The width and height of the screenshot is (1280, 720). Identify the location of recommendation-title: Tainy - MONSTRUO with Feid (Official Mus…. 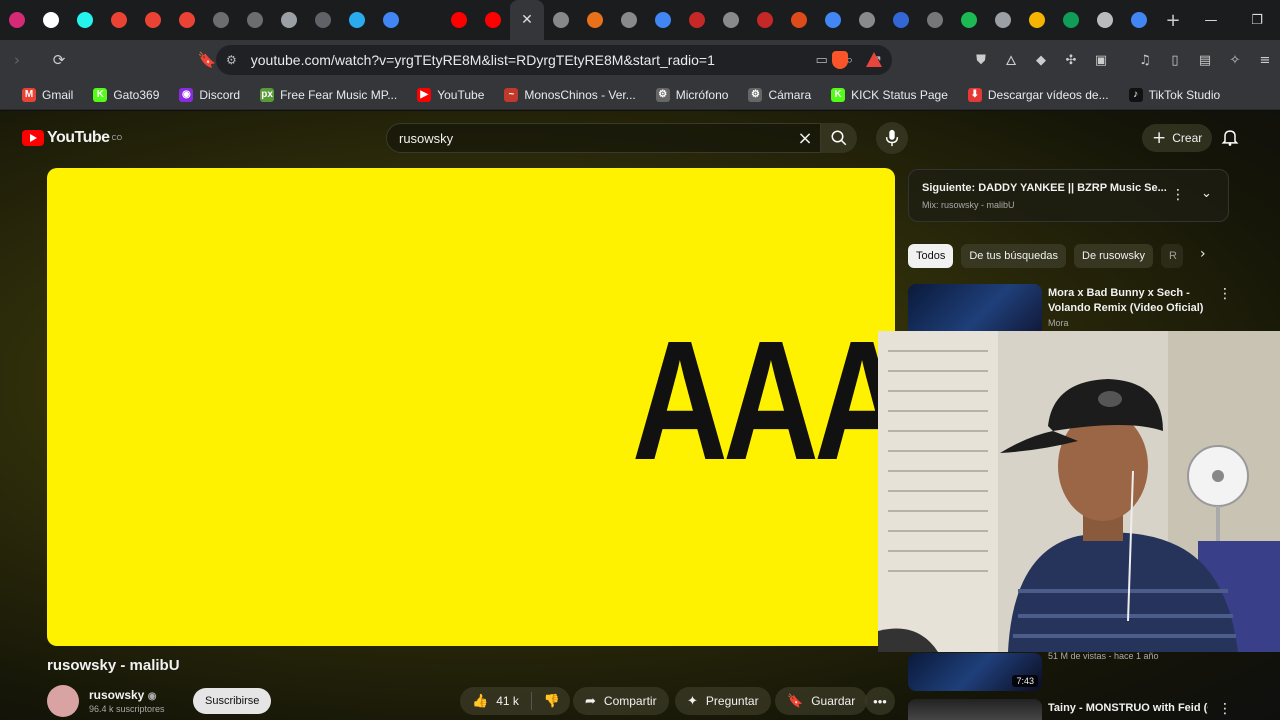
(1128, 708).